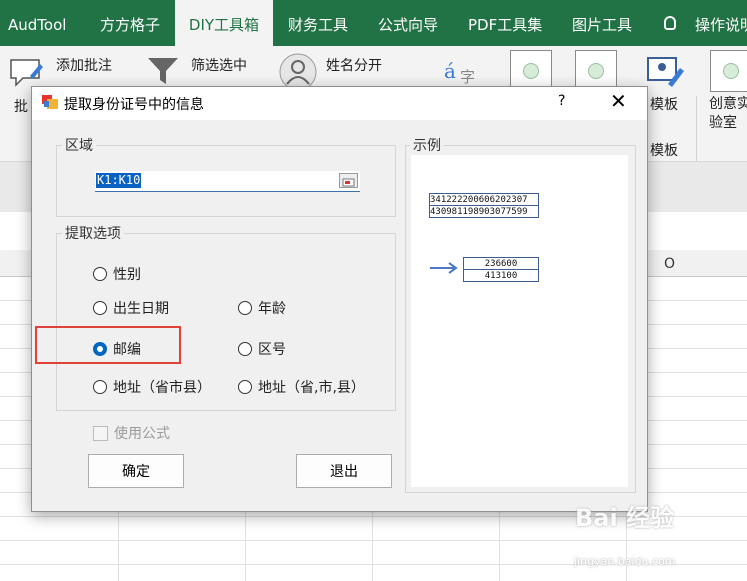 The image size is (747, 581). Describe the element at coordinates (444, 268) in the screenshot. I see `arrow-right-icon` at that location.